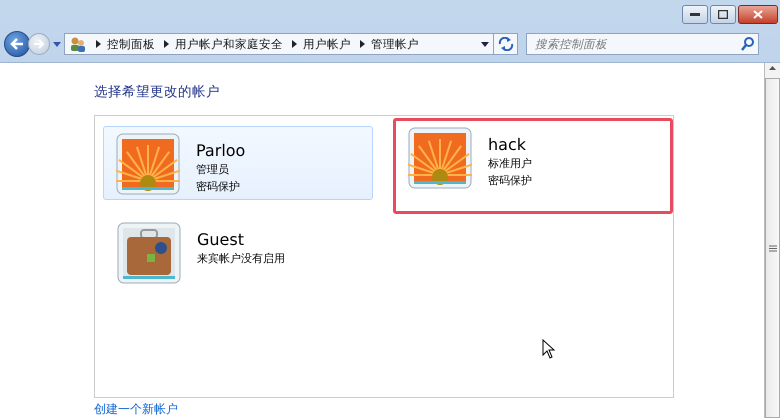  I want to click on account-tile: hack 标准用户 密码保护, so click(533, 166).